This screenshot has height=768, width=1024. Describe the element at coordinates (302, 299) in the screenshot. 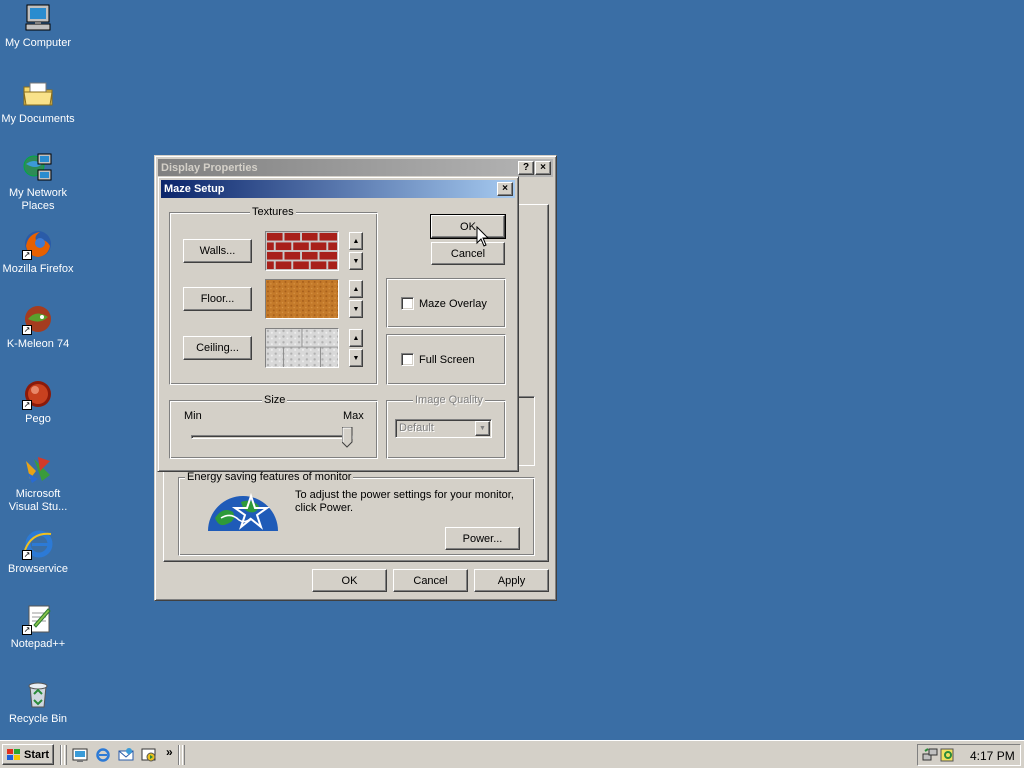

I see `floor-texture-preview` at that location.